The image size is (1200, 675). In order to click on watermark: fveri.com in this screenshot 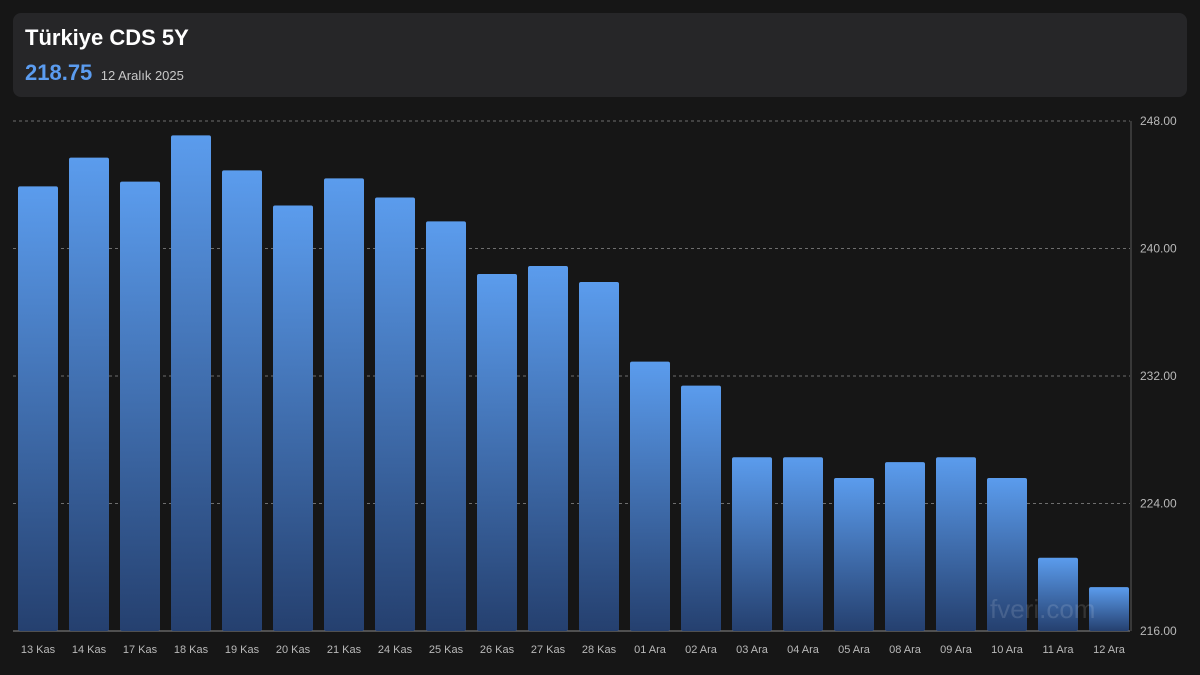, I will do `click(1043, 609)`.